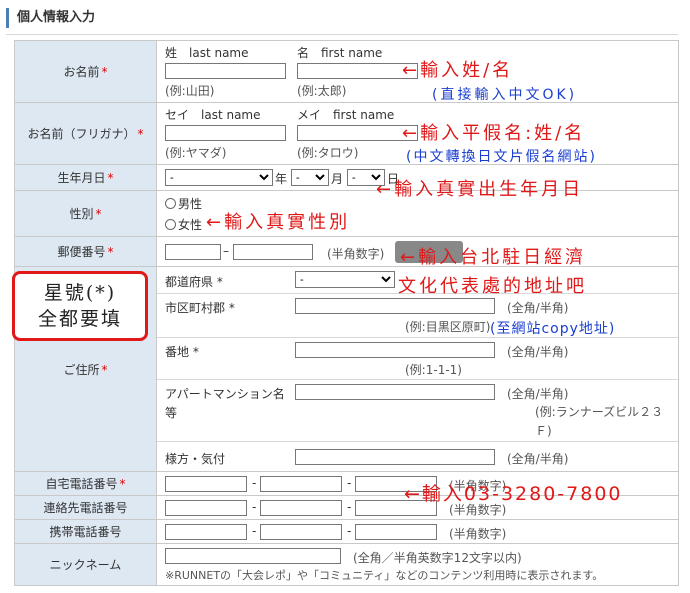 The image size is (690, 593). What do you see at coordinates (493, 257) in the screenshot?
I see `annotation-address-1: ←輸入台北駐日經濟` at bounding box center [493, 257].